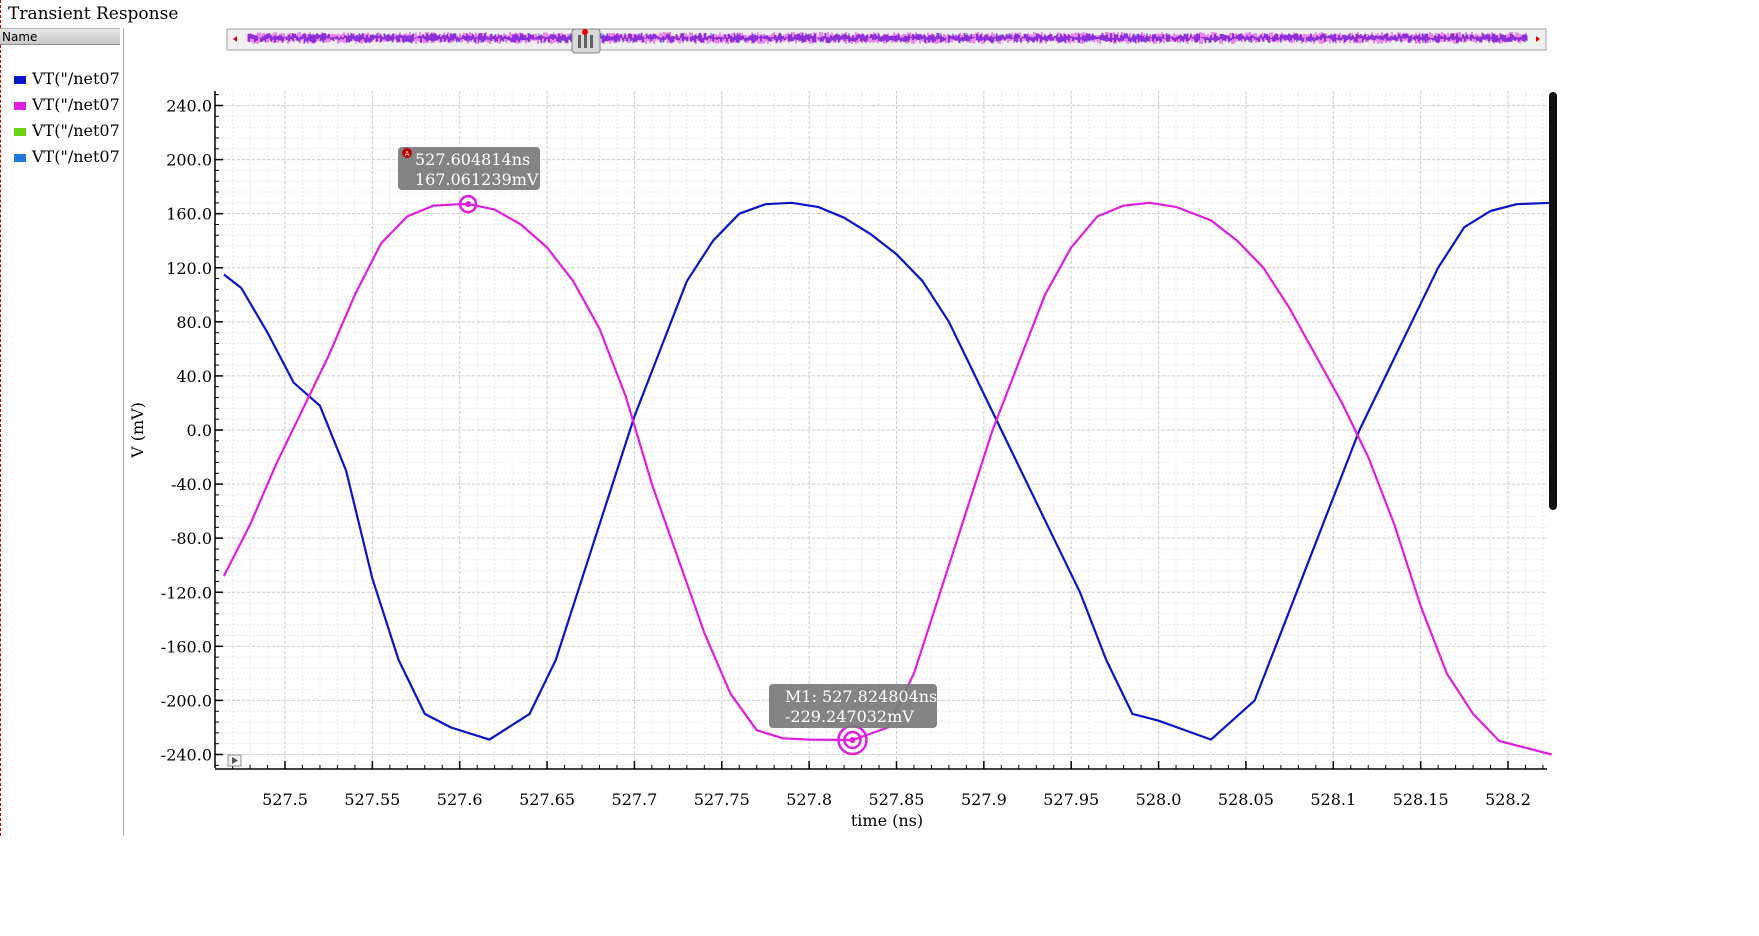 Image resolution: width=1759 pixels, height=936 pixels. What do you see at coordinates (477, 179) in the screenshot?
I see `marker-a-value: 167.061239mV` at bounding box center [477, 179].